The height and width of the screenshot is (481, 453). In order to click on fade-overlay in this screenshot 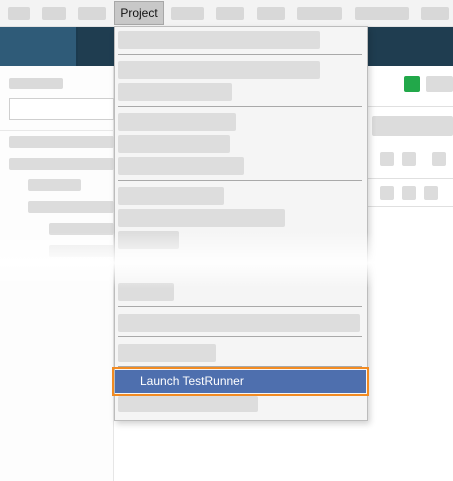, I will do `click(226, 260)`.